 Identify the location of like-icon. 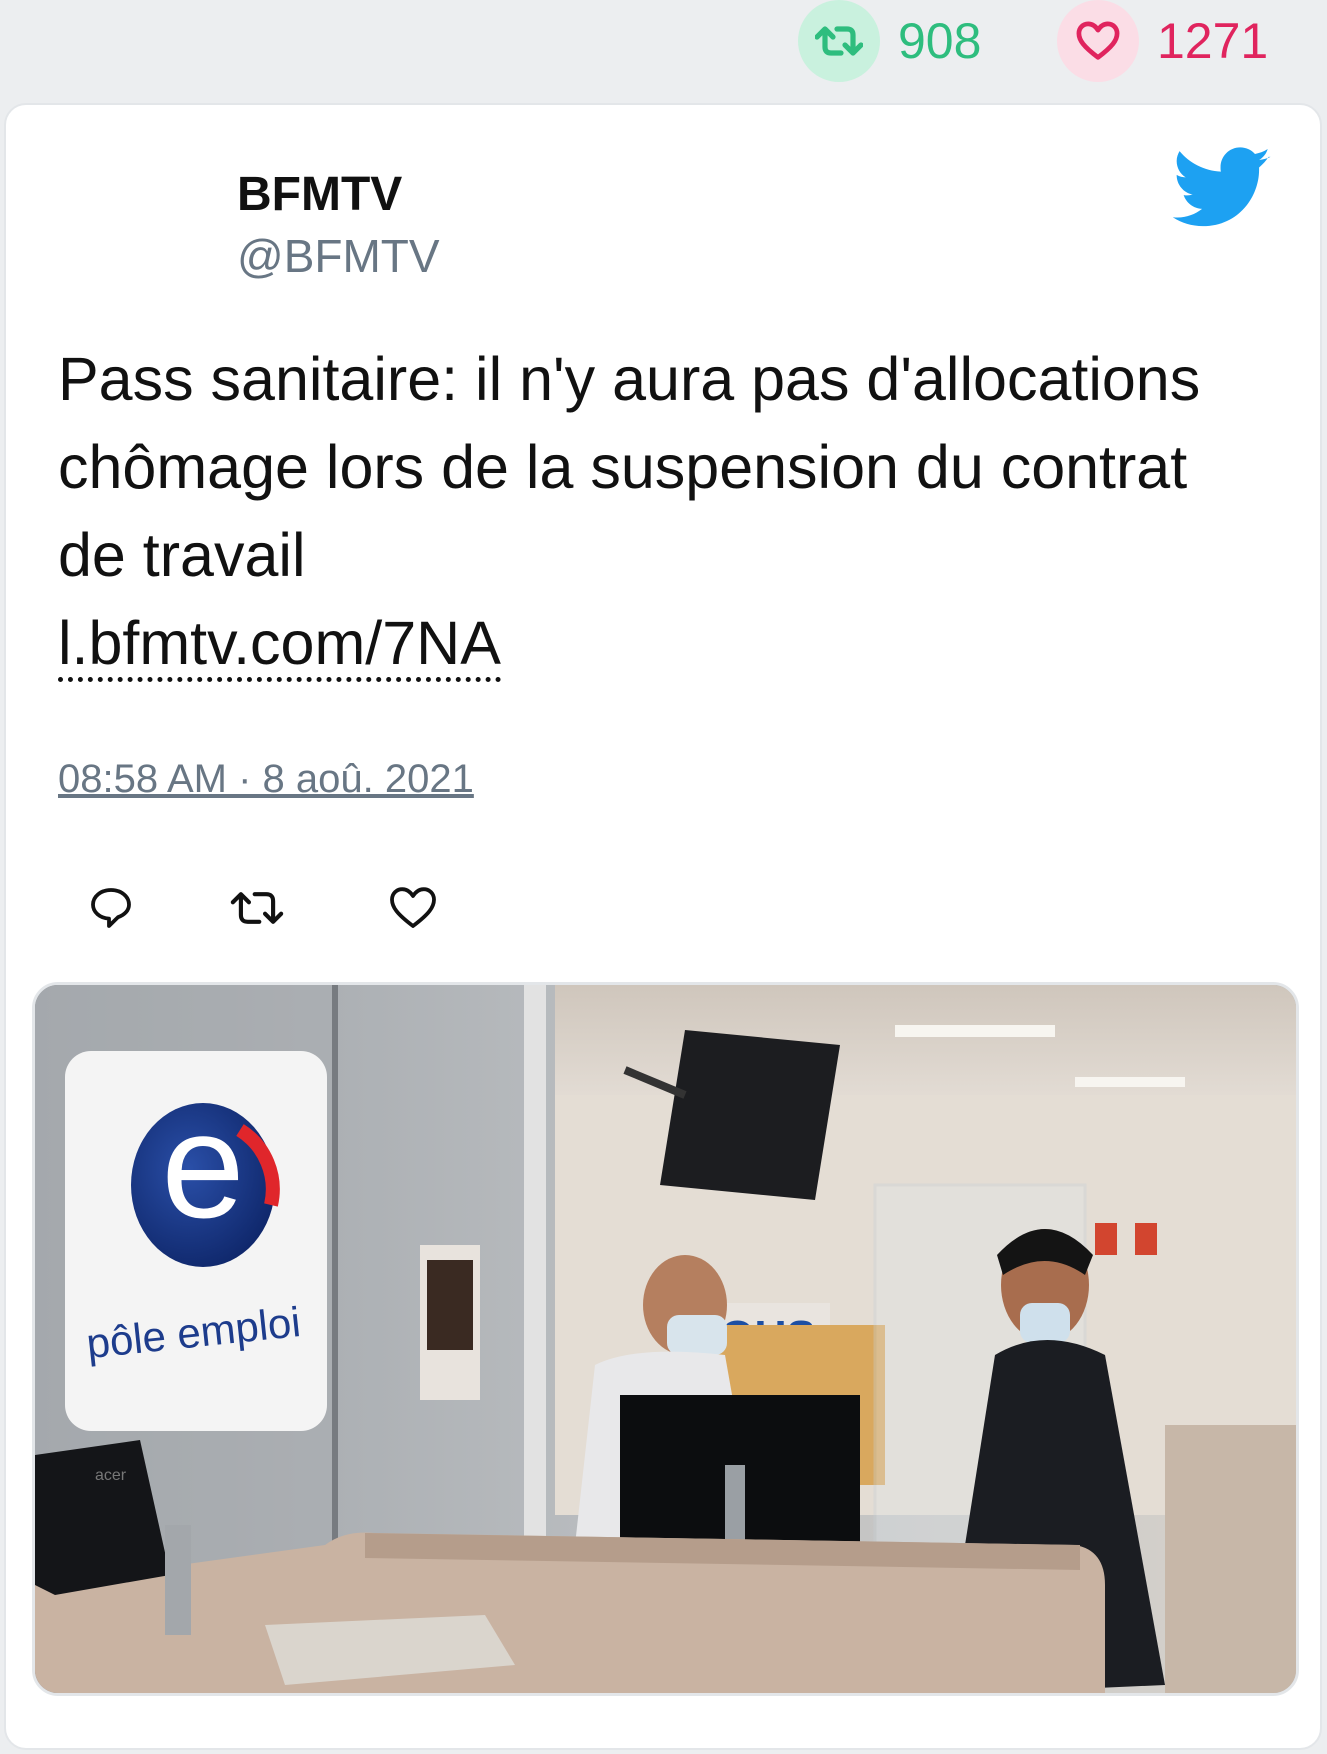
(413, 907).